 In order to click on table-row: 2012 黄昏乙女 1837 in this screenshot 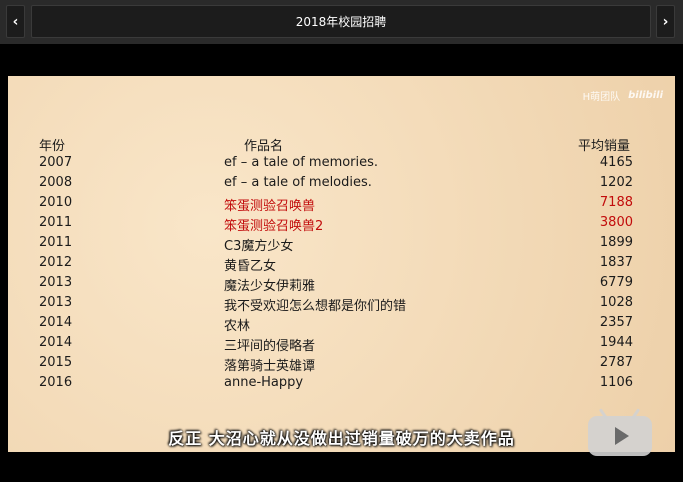, I will do `click(341, 265)`.